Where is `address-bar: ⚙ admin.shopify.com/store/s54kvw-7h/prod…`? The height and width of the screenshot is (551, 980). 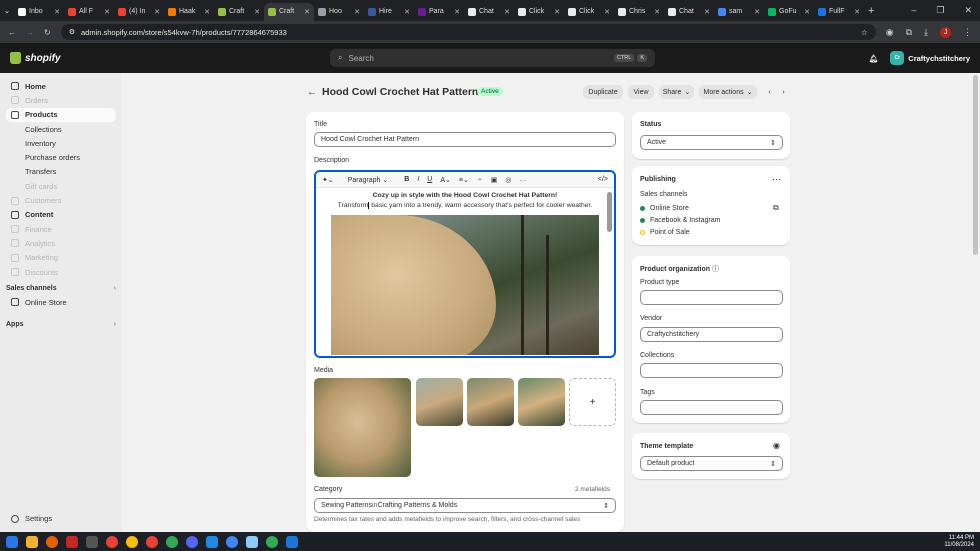
address-bar: ⚙ admin.shopify.com/store/s54kvw-7h/prod… is located at coordinates (468, 32).